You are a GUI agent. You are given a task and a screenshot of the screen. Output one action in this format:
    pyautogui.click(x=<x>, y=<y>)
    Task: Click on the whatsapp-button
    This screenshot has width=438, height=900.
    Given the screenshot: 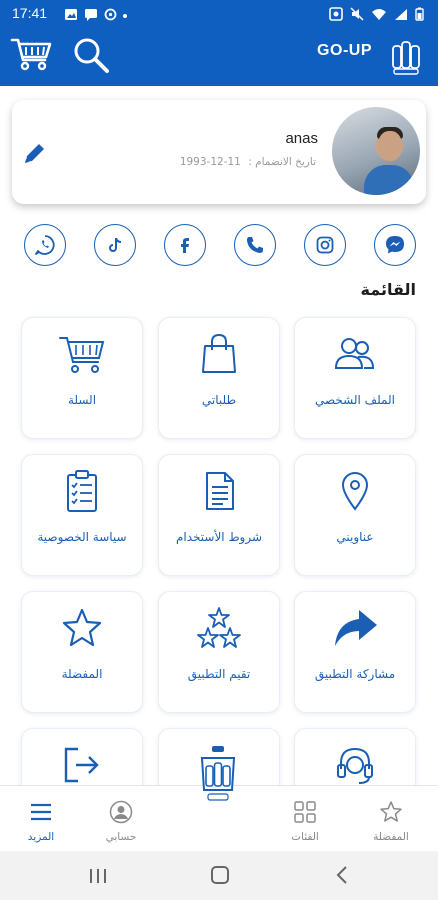 What is the action you would take?
    pyautogui.click(x=45, y=245)
    